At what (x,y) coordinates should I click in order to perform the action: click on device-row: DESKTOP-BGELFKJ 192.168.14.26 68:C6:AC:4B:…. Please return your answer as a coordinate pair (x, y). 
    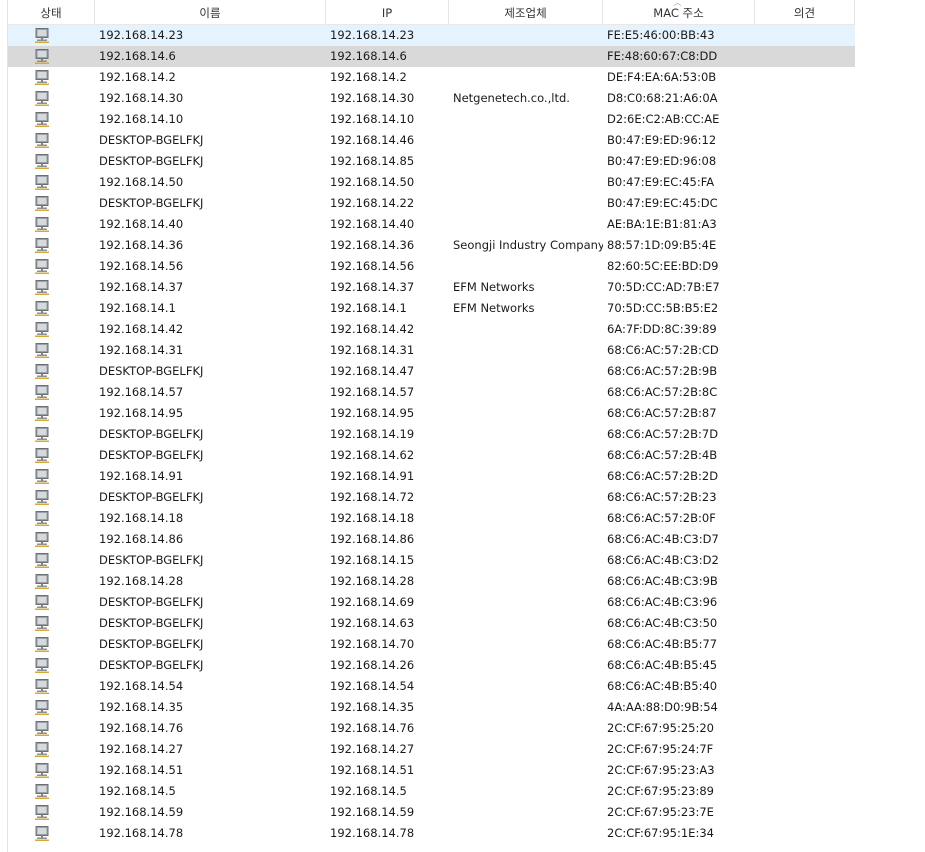
    Looking at the image, I should click on (466, 665).